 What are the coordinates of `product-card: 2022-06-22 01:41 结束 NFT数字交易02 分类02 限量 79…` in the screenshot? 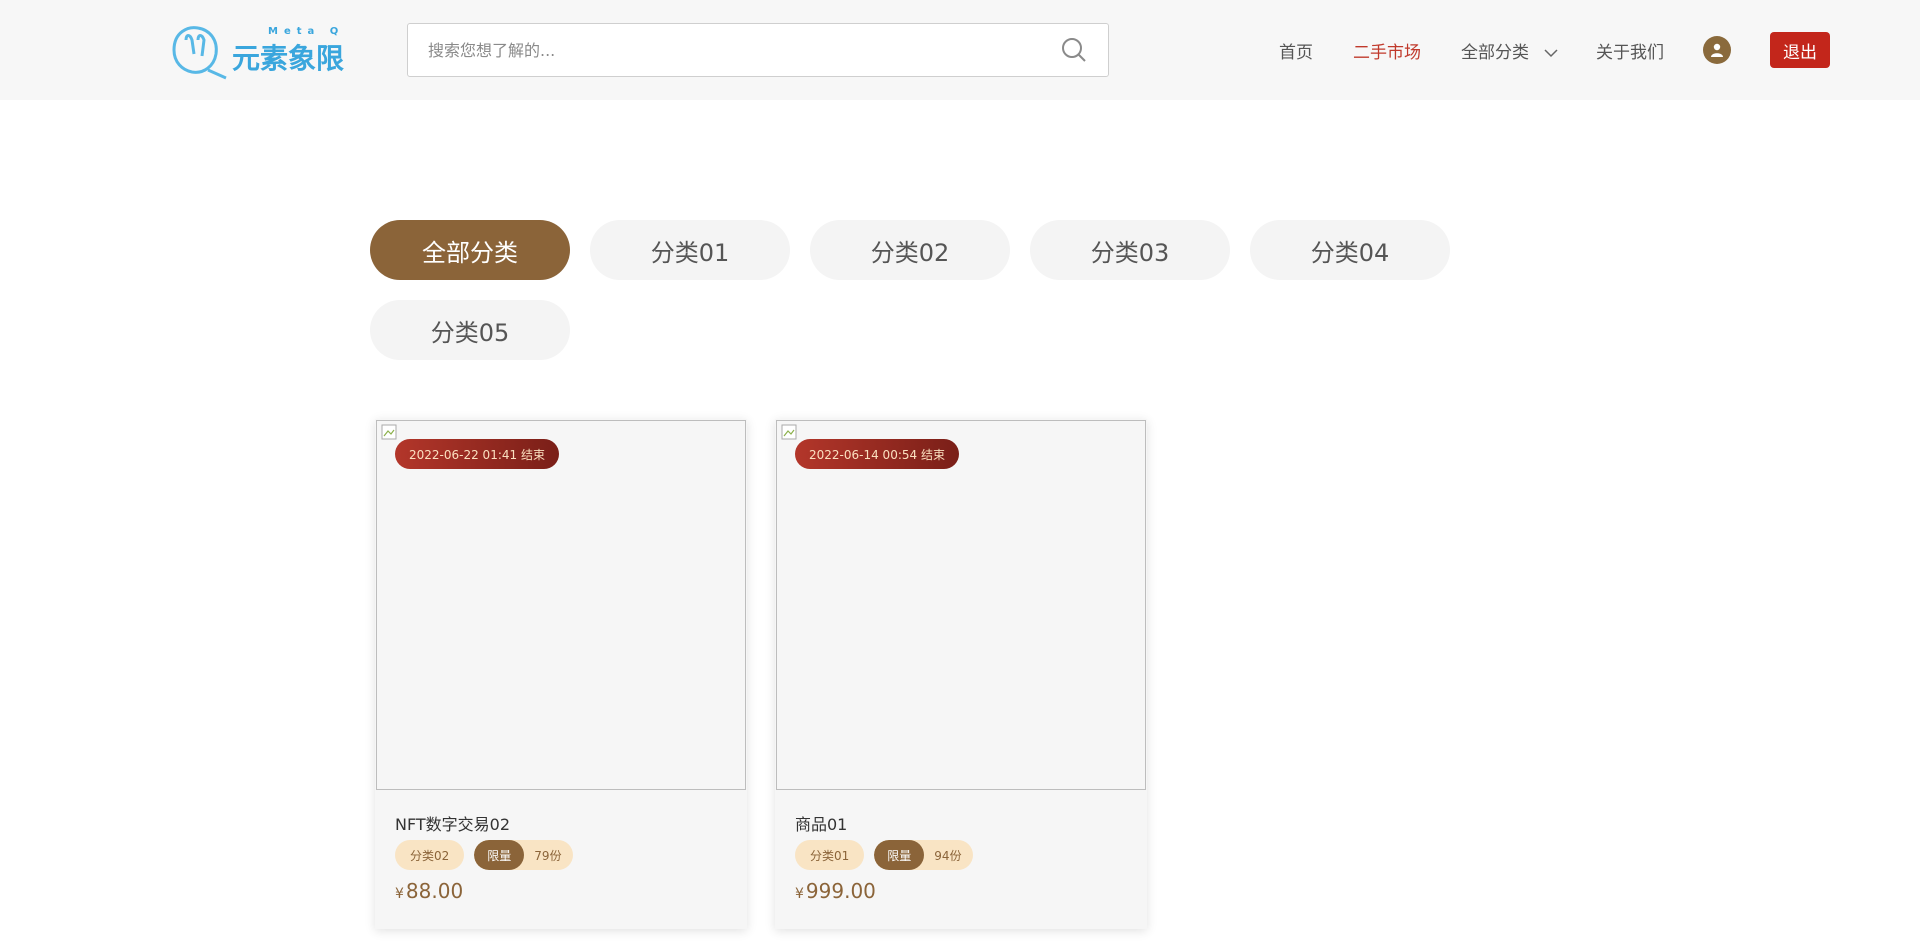 It's located at (561, 674).